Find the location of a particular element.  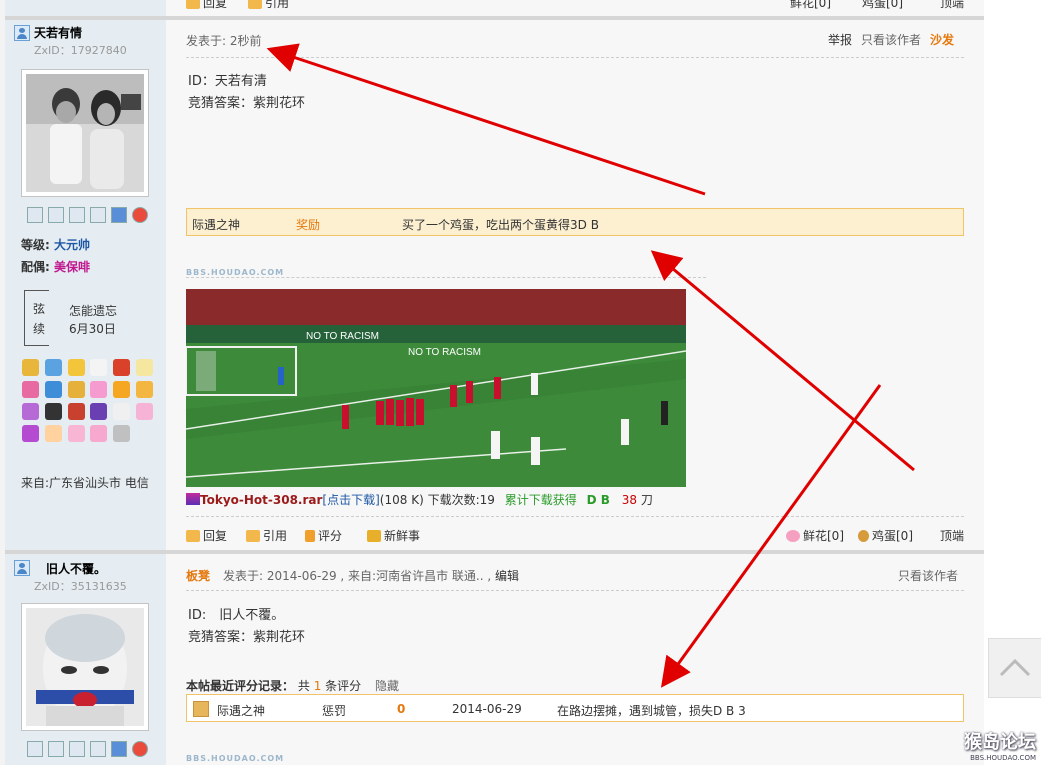

arrow-to-reward-box is located at coordinates (782, 361).